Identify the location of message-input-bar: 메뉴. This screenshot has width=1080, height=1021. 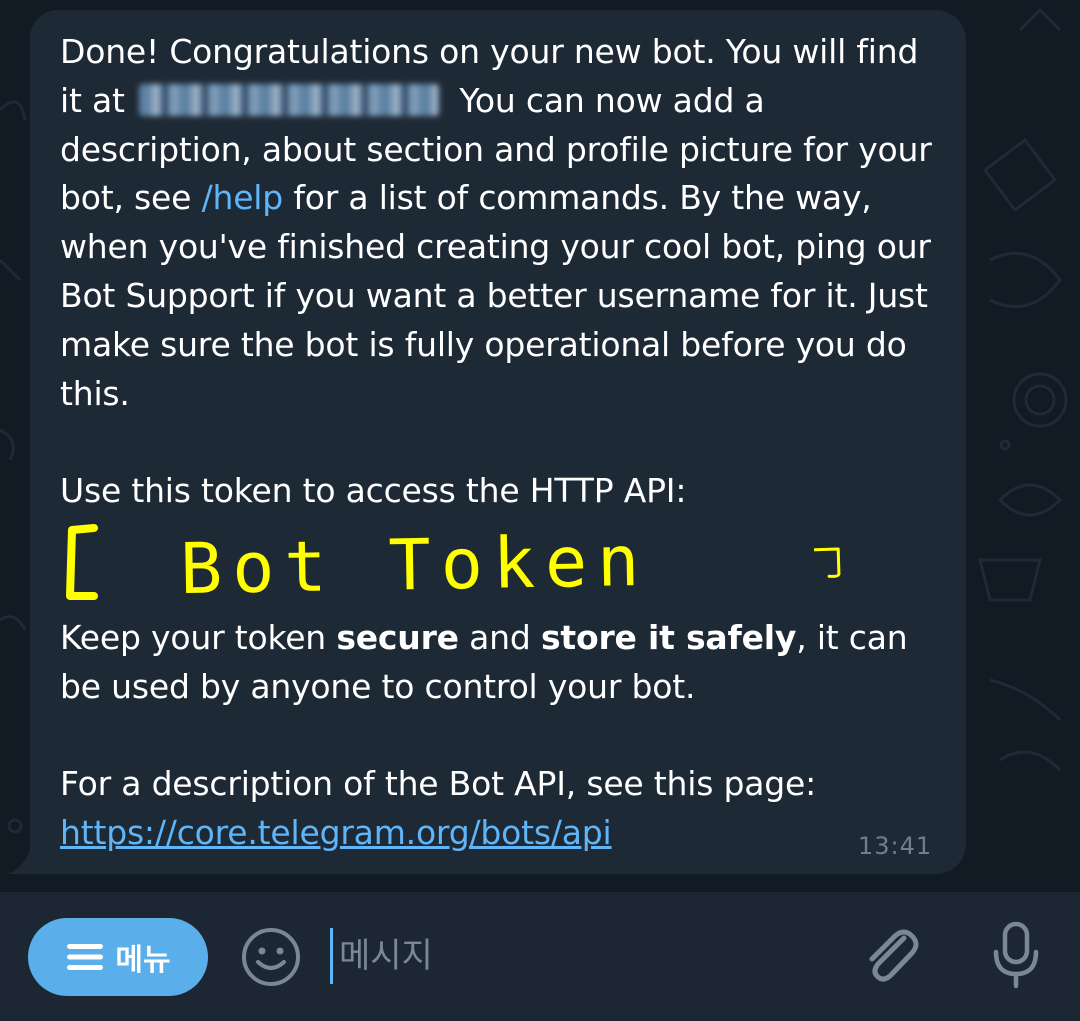
(540, 956).